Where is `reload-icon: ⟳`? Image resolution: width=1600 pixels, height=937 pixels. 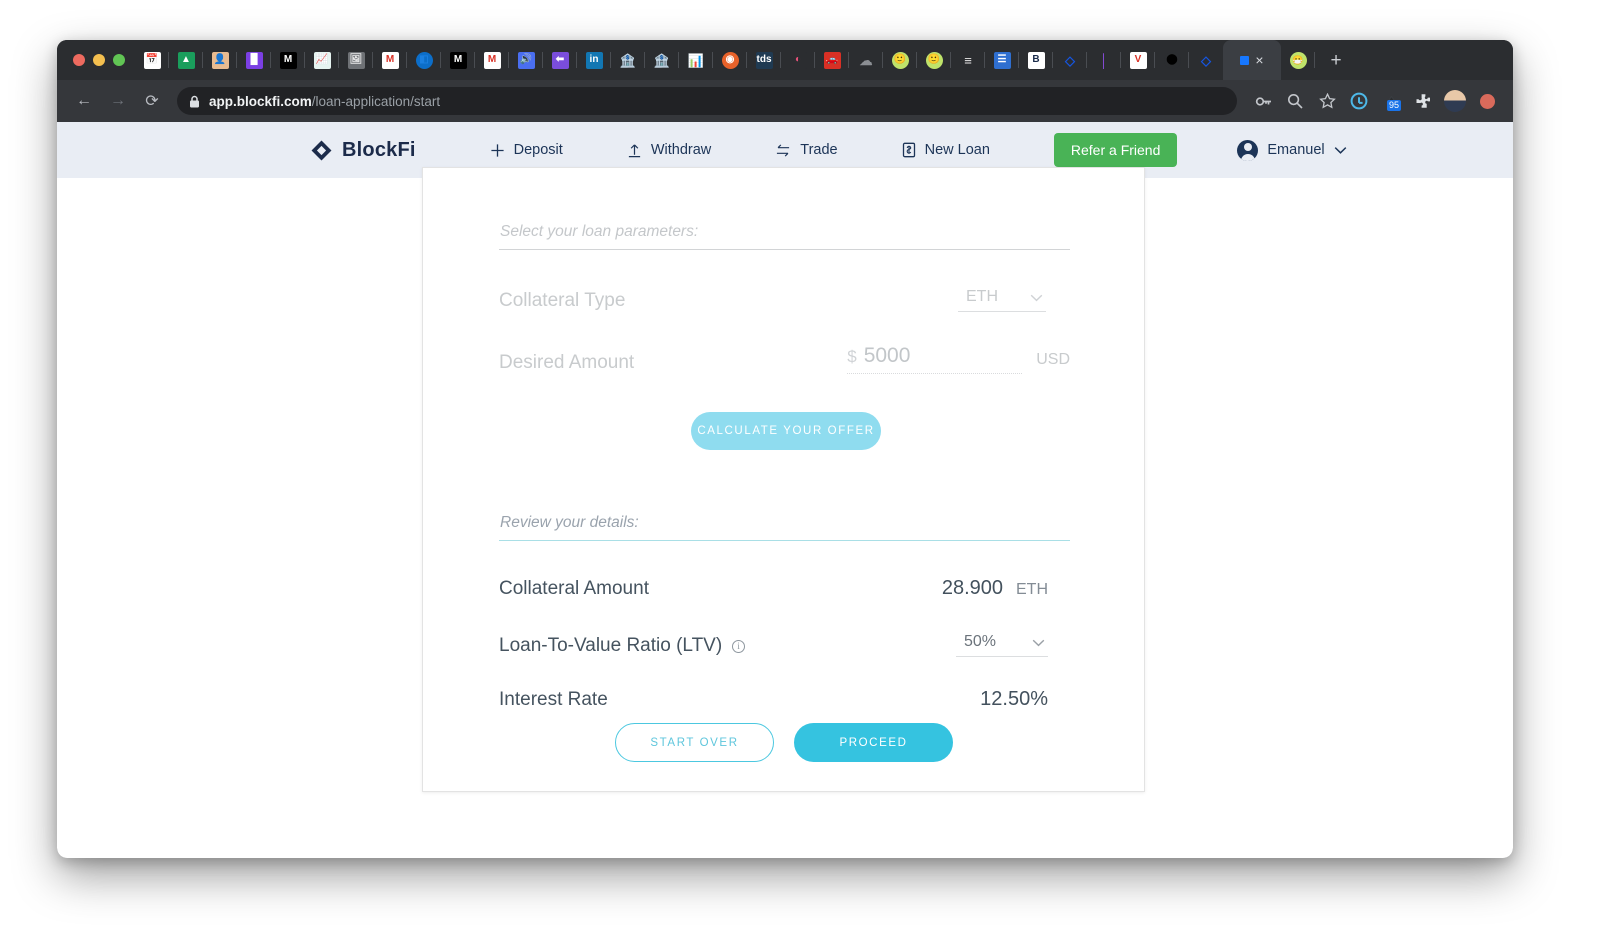
reload-icon: ⟳ is located at coordinates (152, 101).